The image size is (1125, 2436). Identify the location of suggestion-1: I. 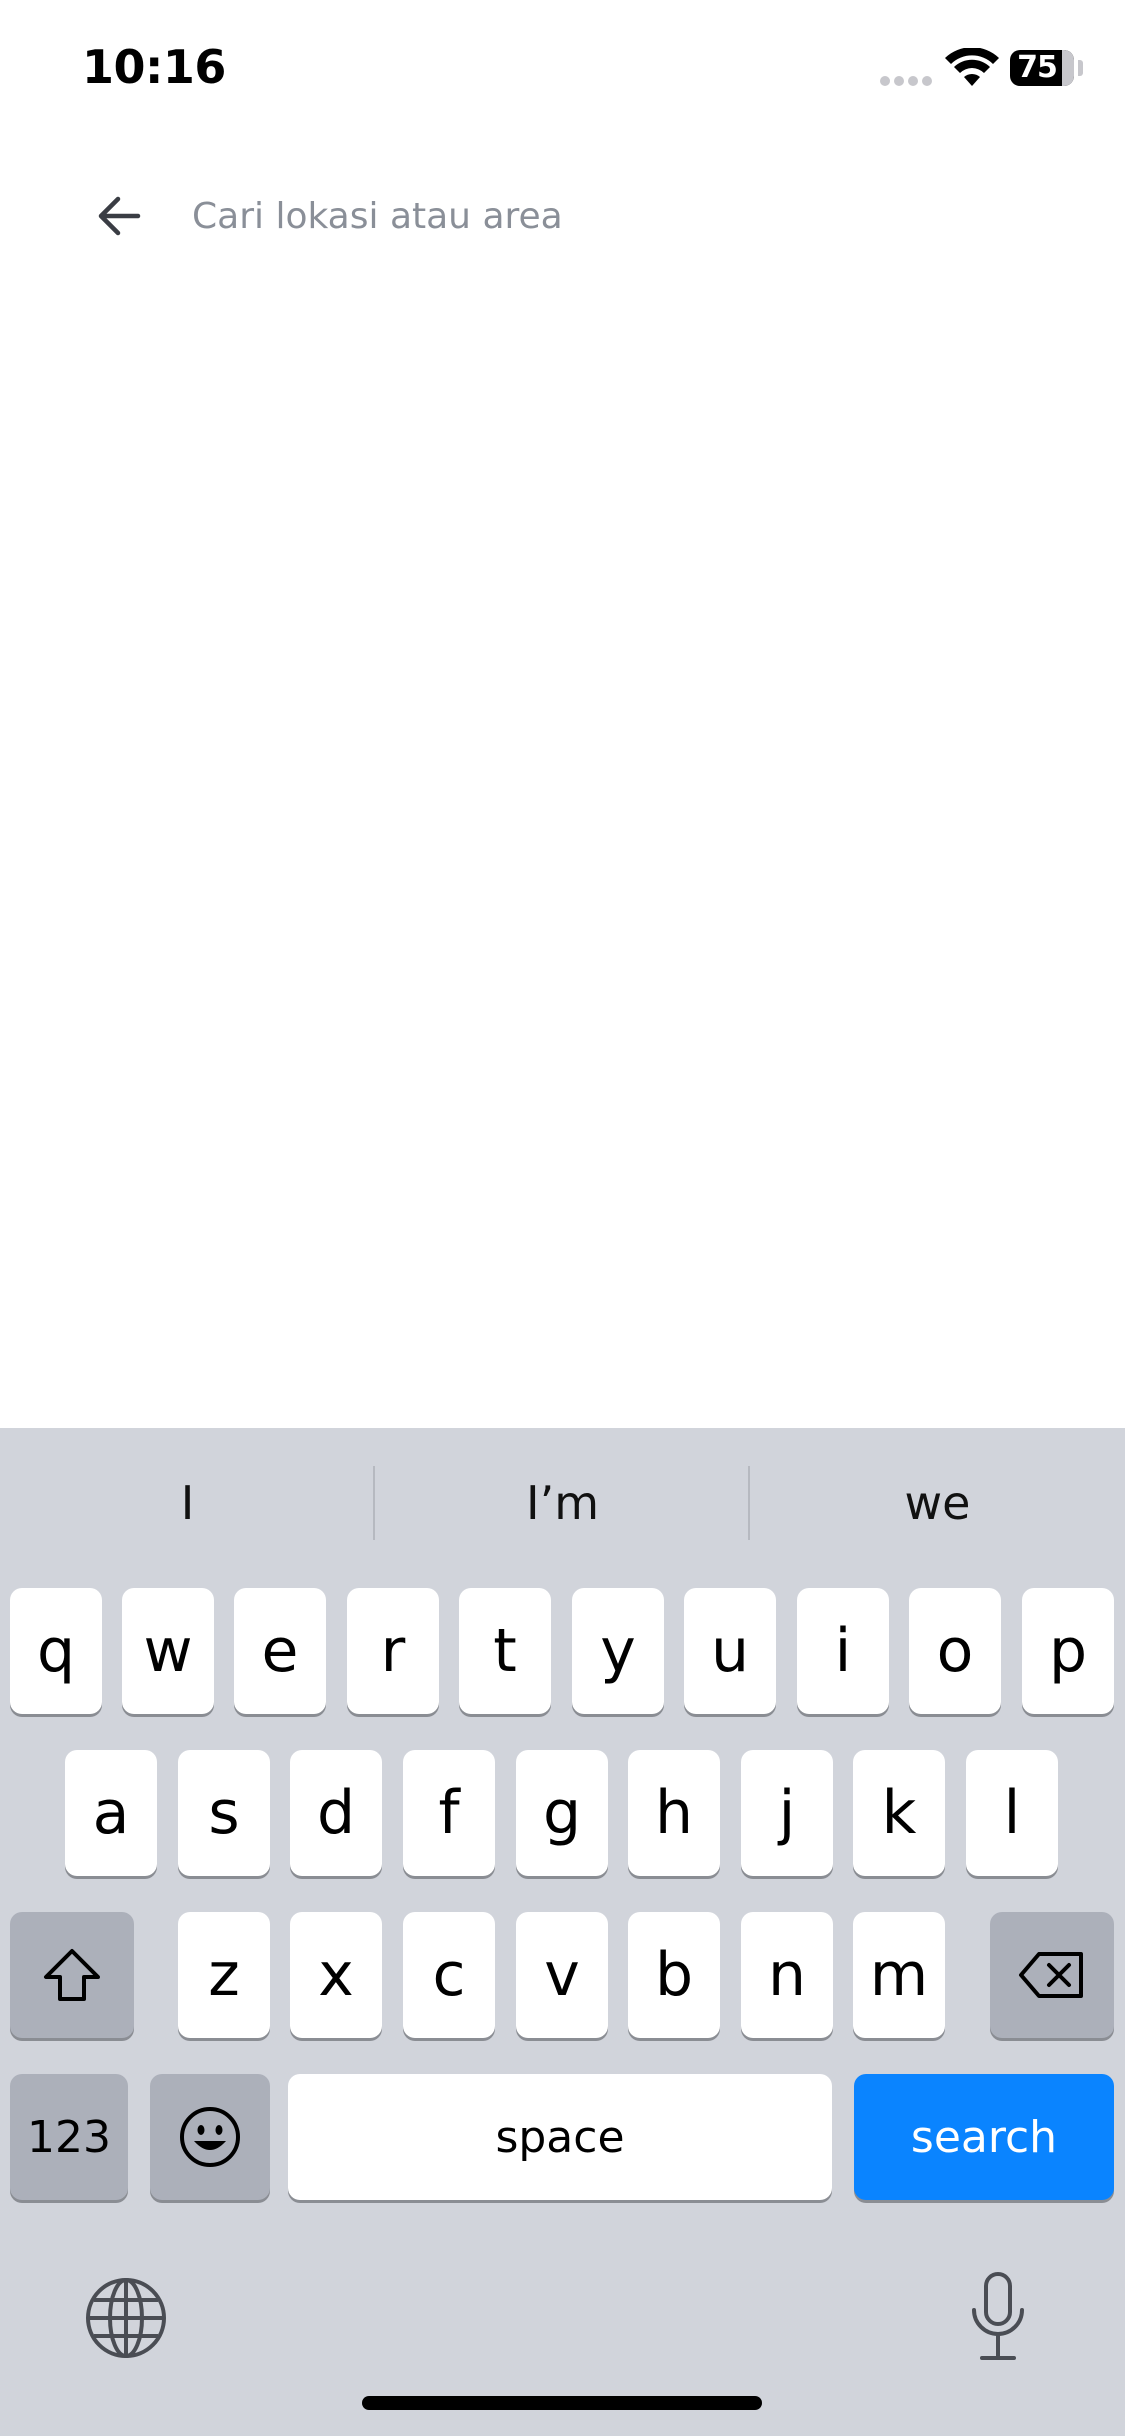
(187, 1503).